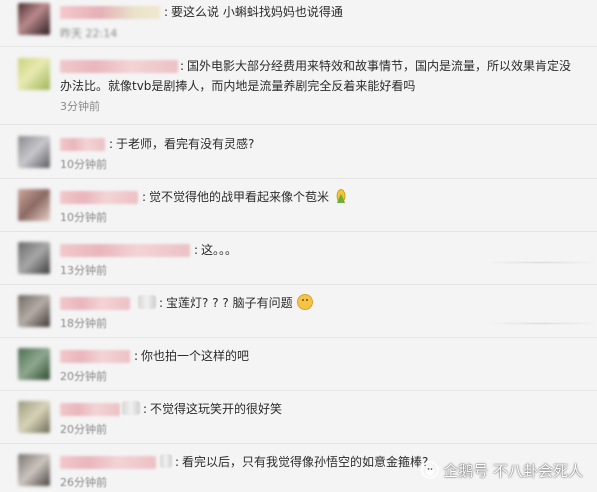 Image resolution: width=597 pixels, height=492 pixels. I want to click on comment-time: 26分钟前, so click(83, 482).